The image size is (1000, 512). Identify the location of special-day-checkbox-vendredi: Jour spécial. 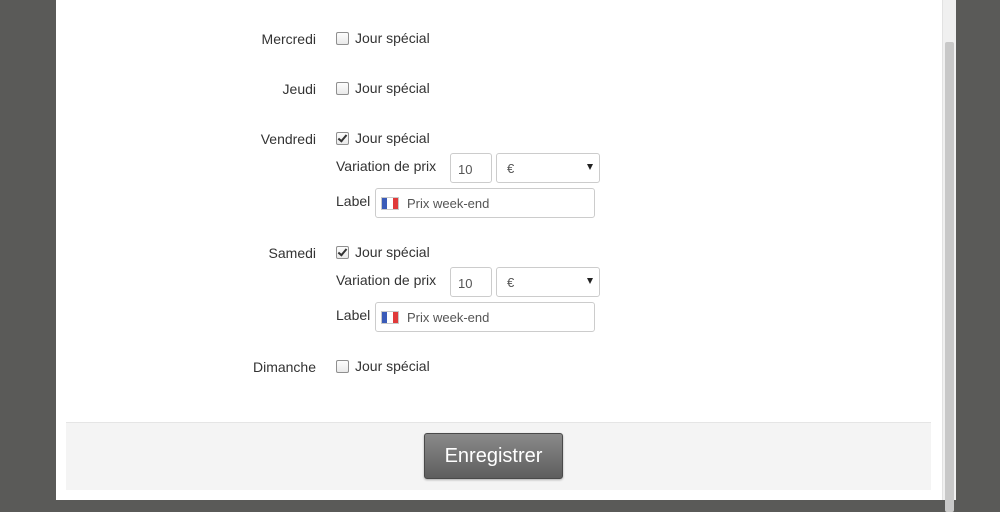
(383, 138).